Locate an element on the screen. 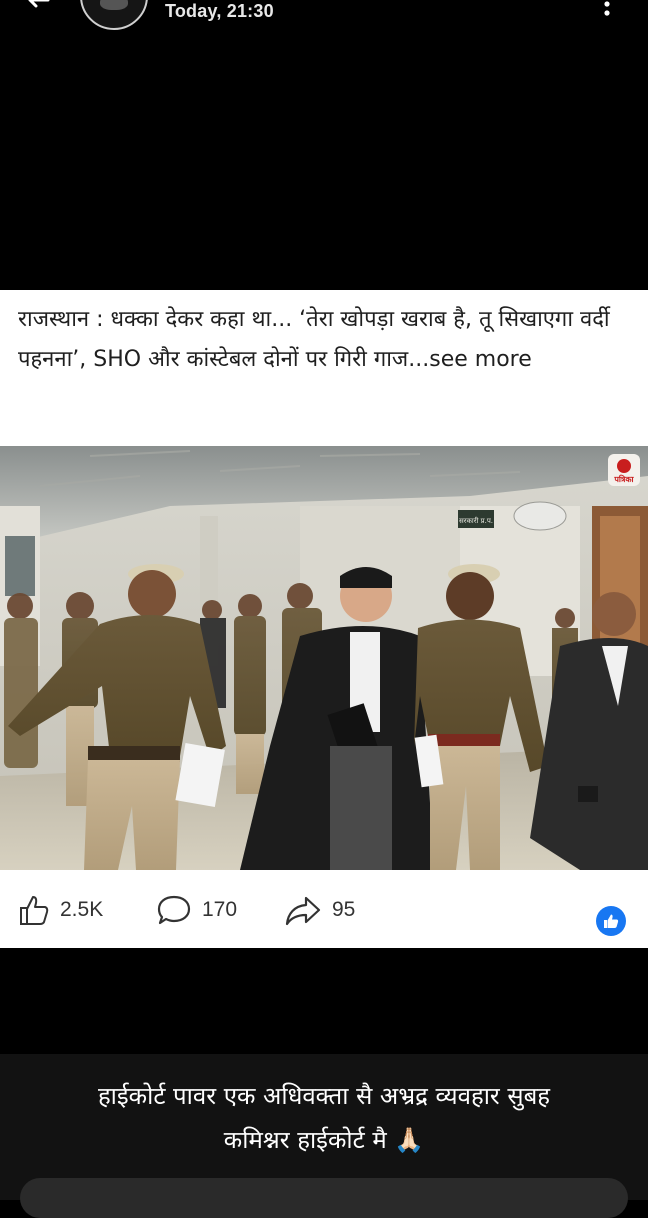 This screenshot has width=648, height=1218. patrika-logo: पत्रिका is located at coordinates (624, 470).